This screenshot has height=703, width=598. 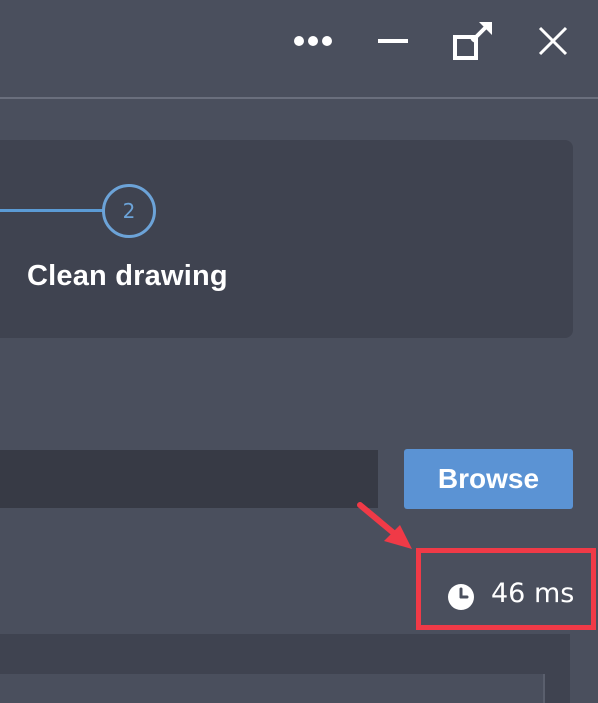 What do you see at coordinates (299, 98) in the screenshot?
I see `title-bar-divider` at bounding box center [299, 98].